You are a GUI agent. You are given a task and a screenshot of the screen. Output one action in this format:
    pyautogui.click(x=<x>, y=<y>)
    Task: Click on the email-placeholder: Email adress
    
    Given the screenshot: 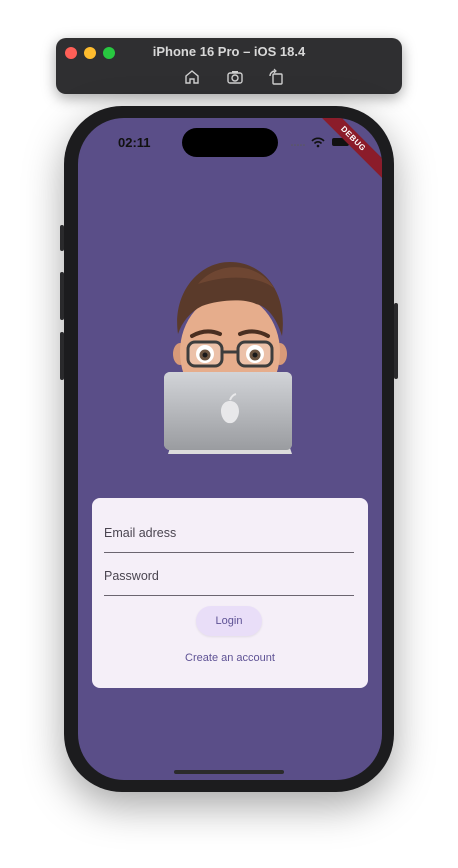 What is the action you would take?
    pyautogui.click(x=140, y=533)
    